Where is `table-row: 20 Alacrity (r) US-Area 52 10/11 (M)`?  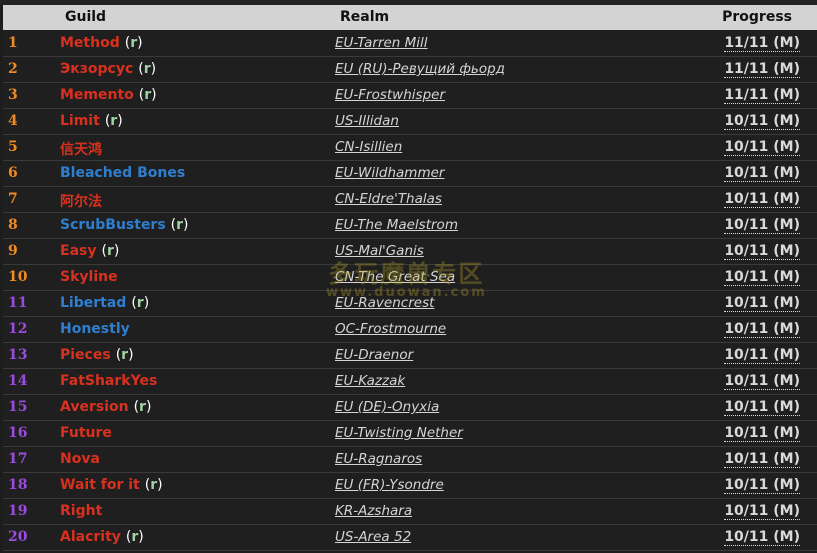
table-row: 20 Alacrity (r) US-Area 52 10/11 (M) is located at coordinates (410, 538).